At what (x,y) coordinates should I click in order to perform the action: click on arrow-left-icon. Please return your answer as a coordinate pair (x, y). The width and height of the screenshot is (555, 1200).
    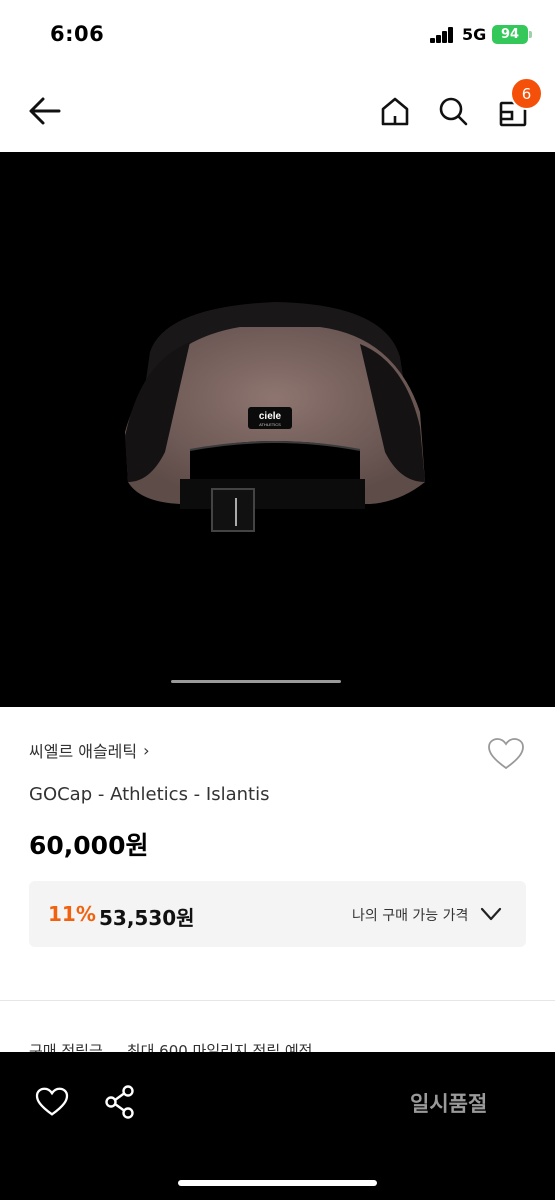
    Looking at the image, I should click on (45, 111).